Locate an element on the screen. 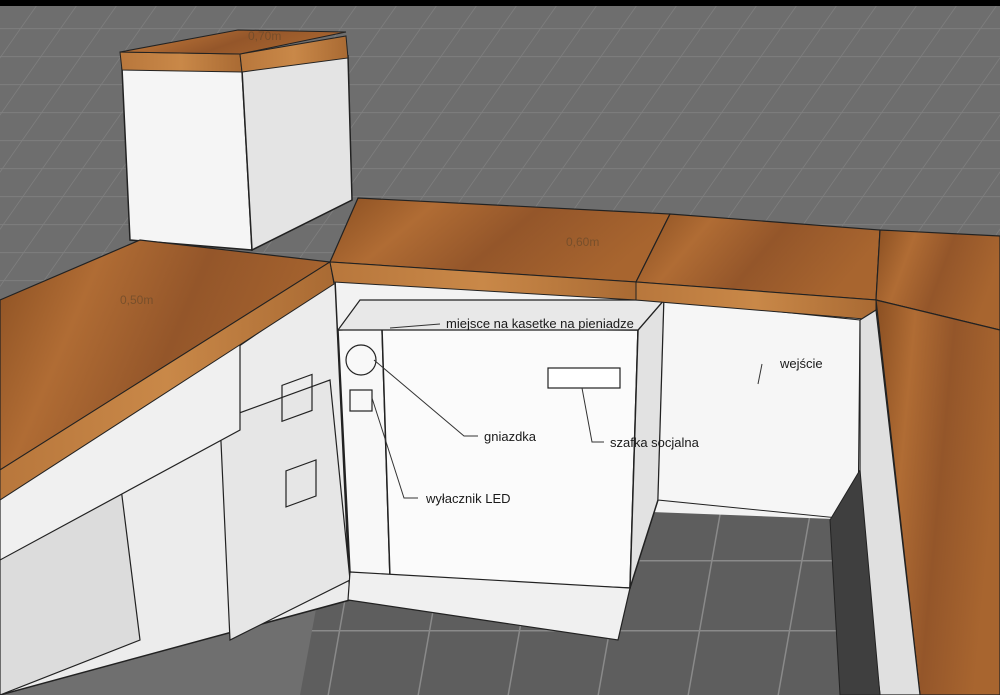 This screenshot has height=695, width=1000. entrance-wall is located at coordinates (759, 410).